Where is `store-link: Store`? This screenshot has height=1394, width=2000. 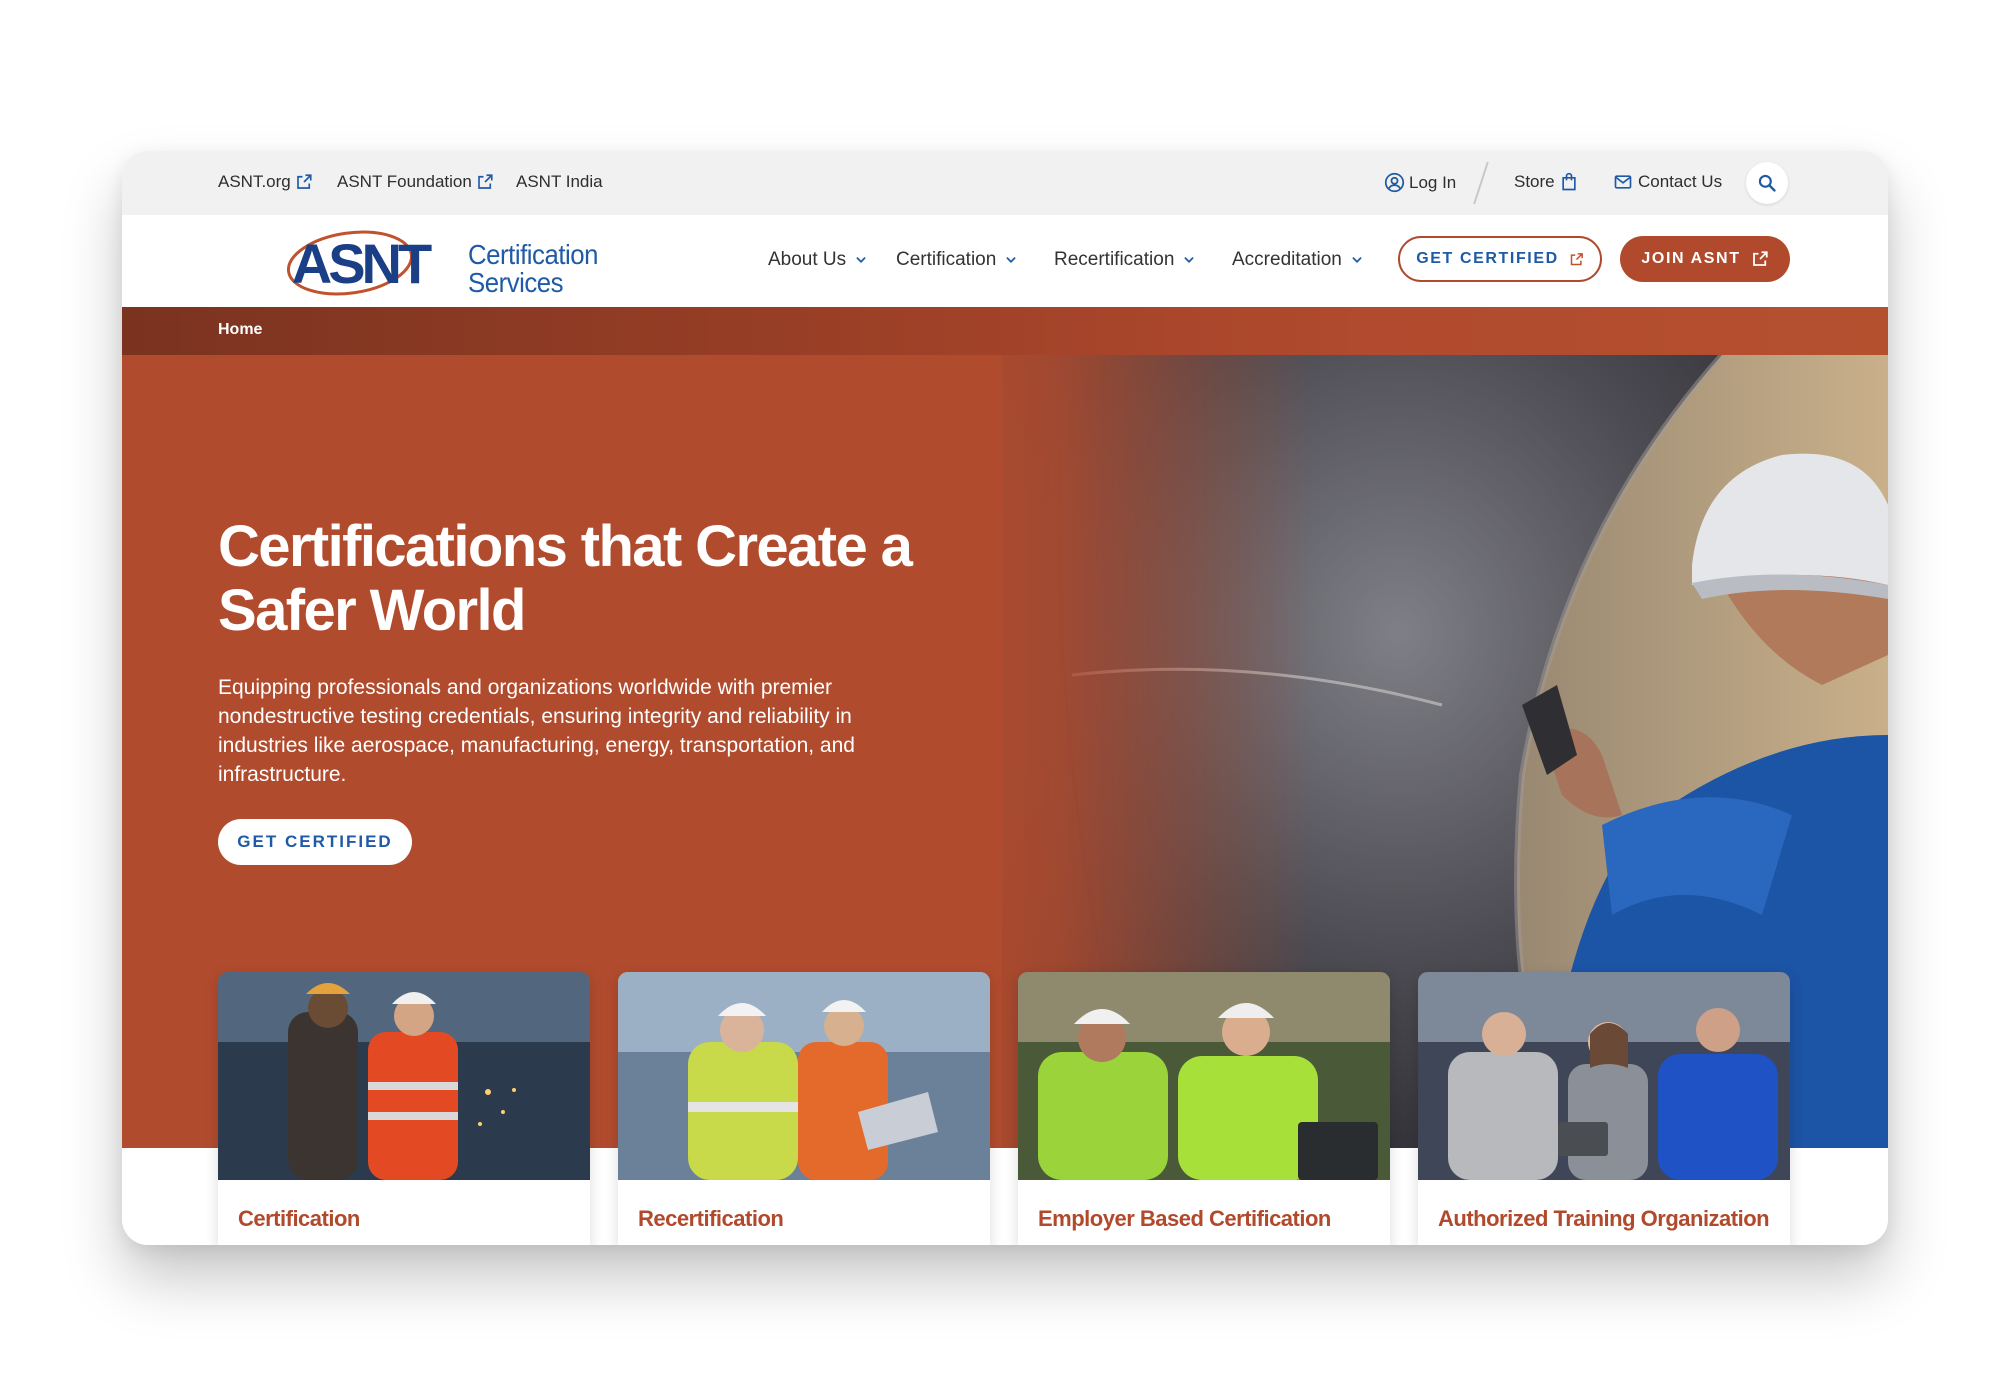 store-link: Store is located at coordinates (1546, 182).